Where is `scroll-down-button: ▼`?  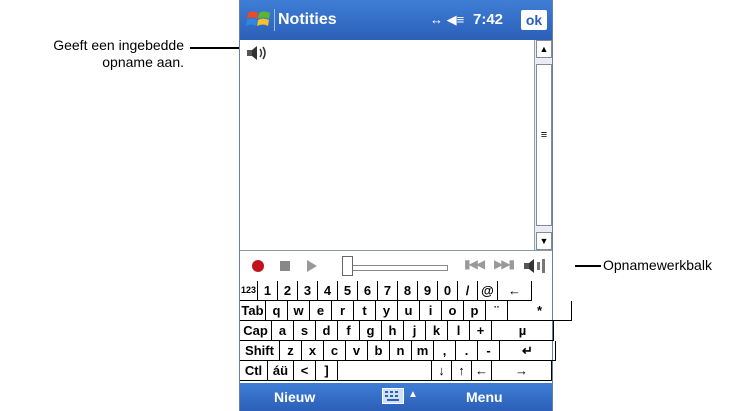 scroll-down-button: ▼ is located at coordinates (544, 241).